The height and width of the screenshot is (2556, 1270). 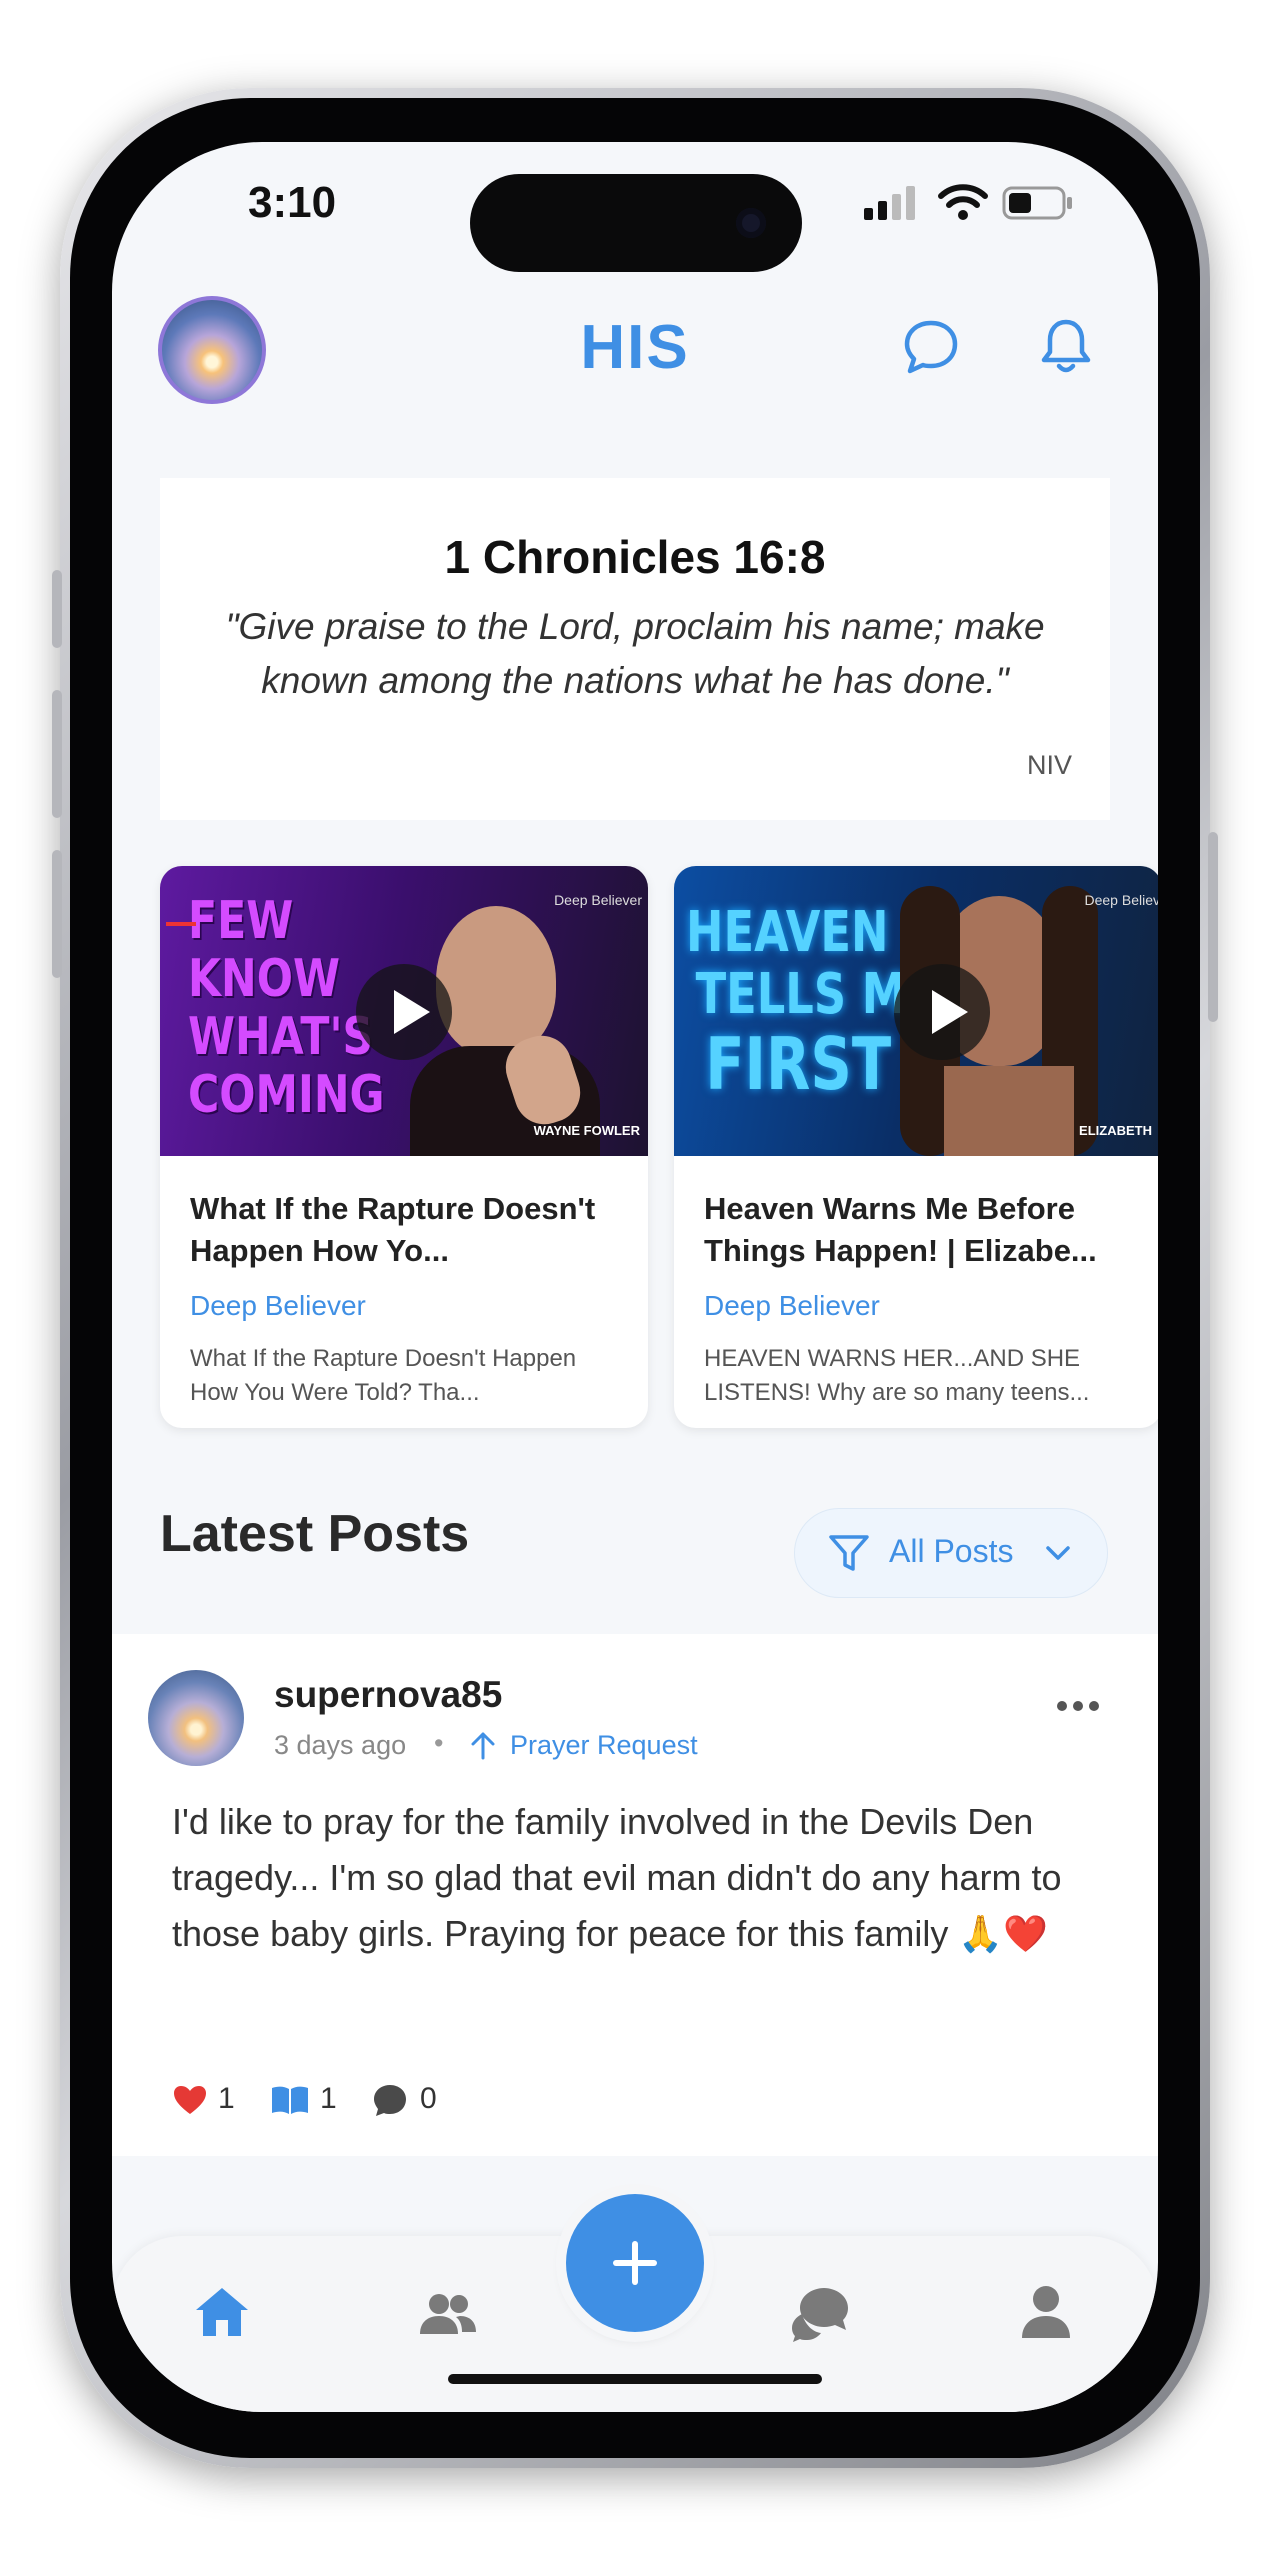 I want to click on thumb-word: COMING, so click(x=286, y=1095).